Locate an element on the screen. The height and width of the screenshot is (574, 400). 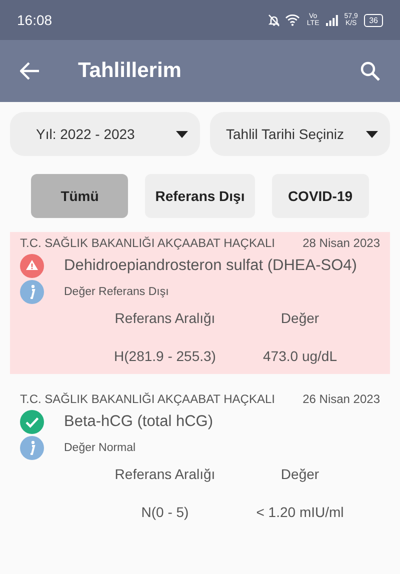
bell-off-icon is located at coordinates (274, 20).